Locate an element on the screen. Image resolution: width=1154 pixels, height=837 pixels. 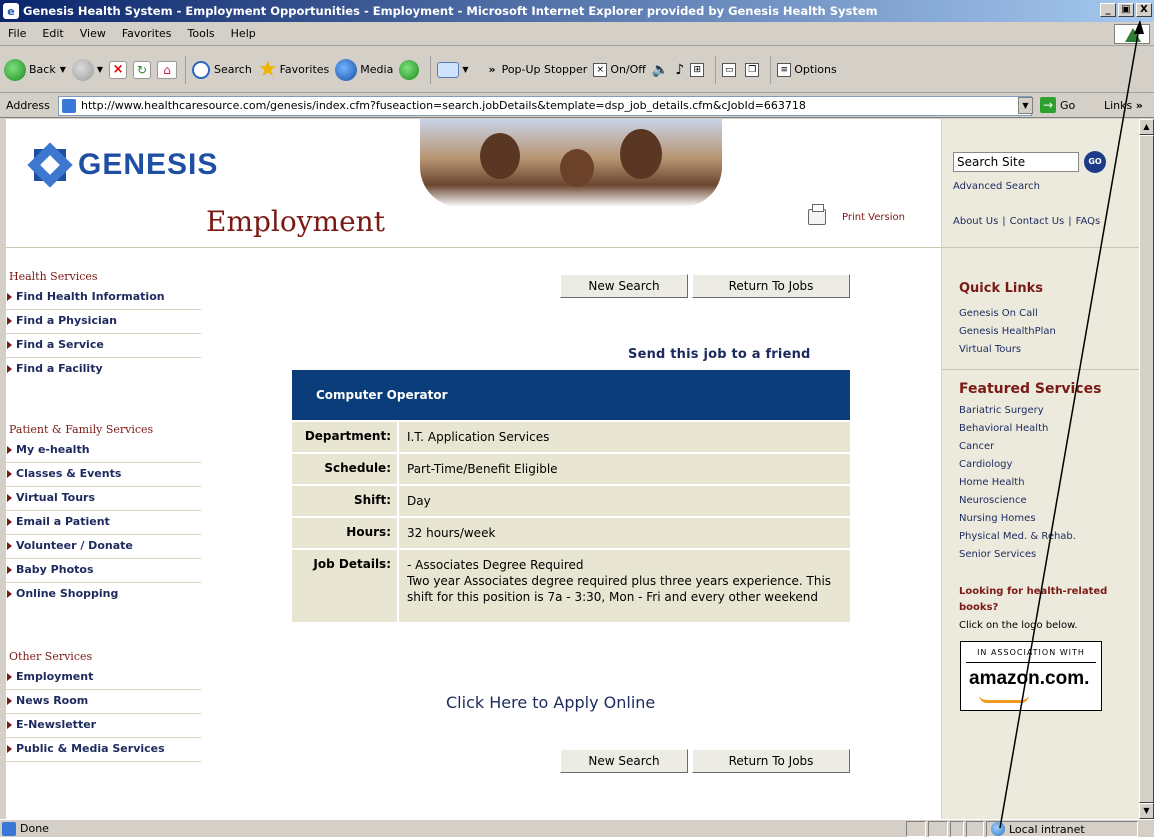
send-job-to-friend-link: Send this job to a friend is located at coordinates (719, 354).